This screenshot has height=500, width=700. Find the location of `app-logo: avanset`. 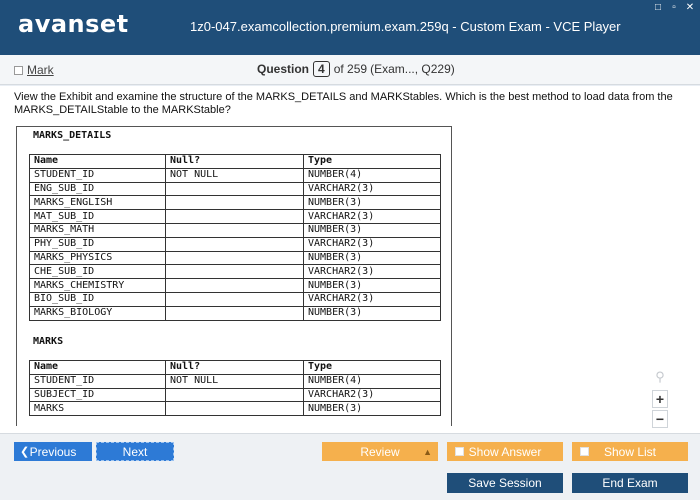

app-logo: avanset is located at coordinates (73, 24).